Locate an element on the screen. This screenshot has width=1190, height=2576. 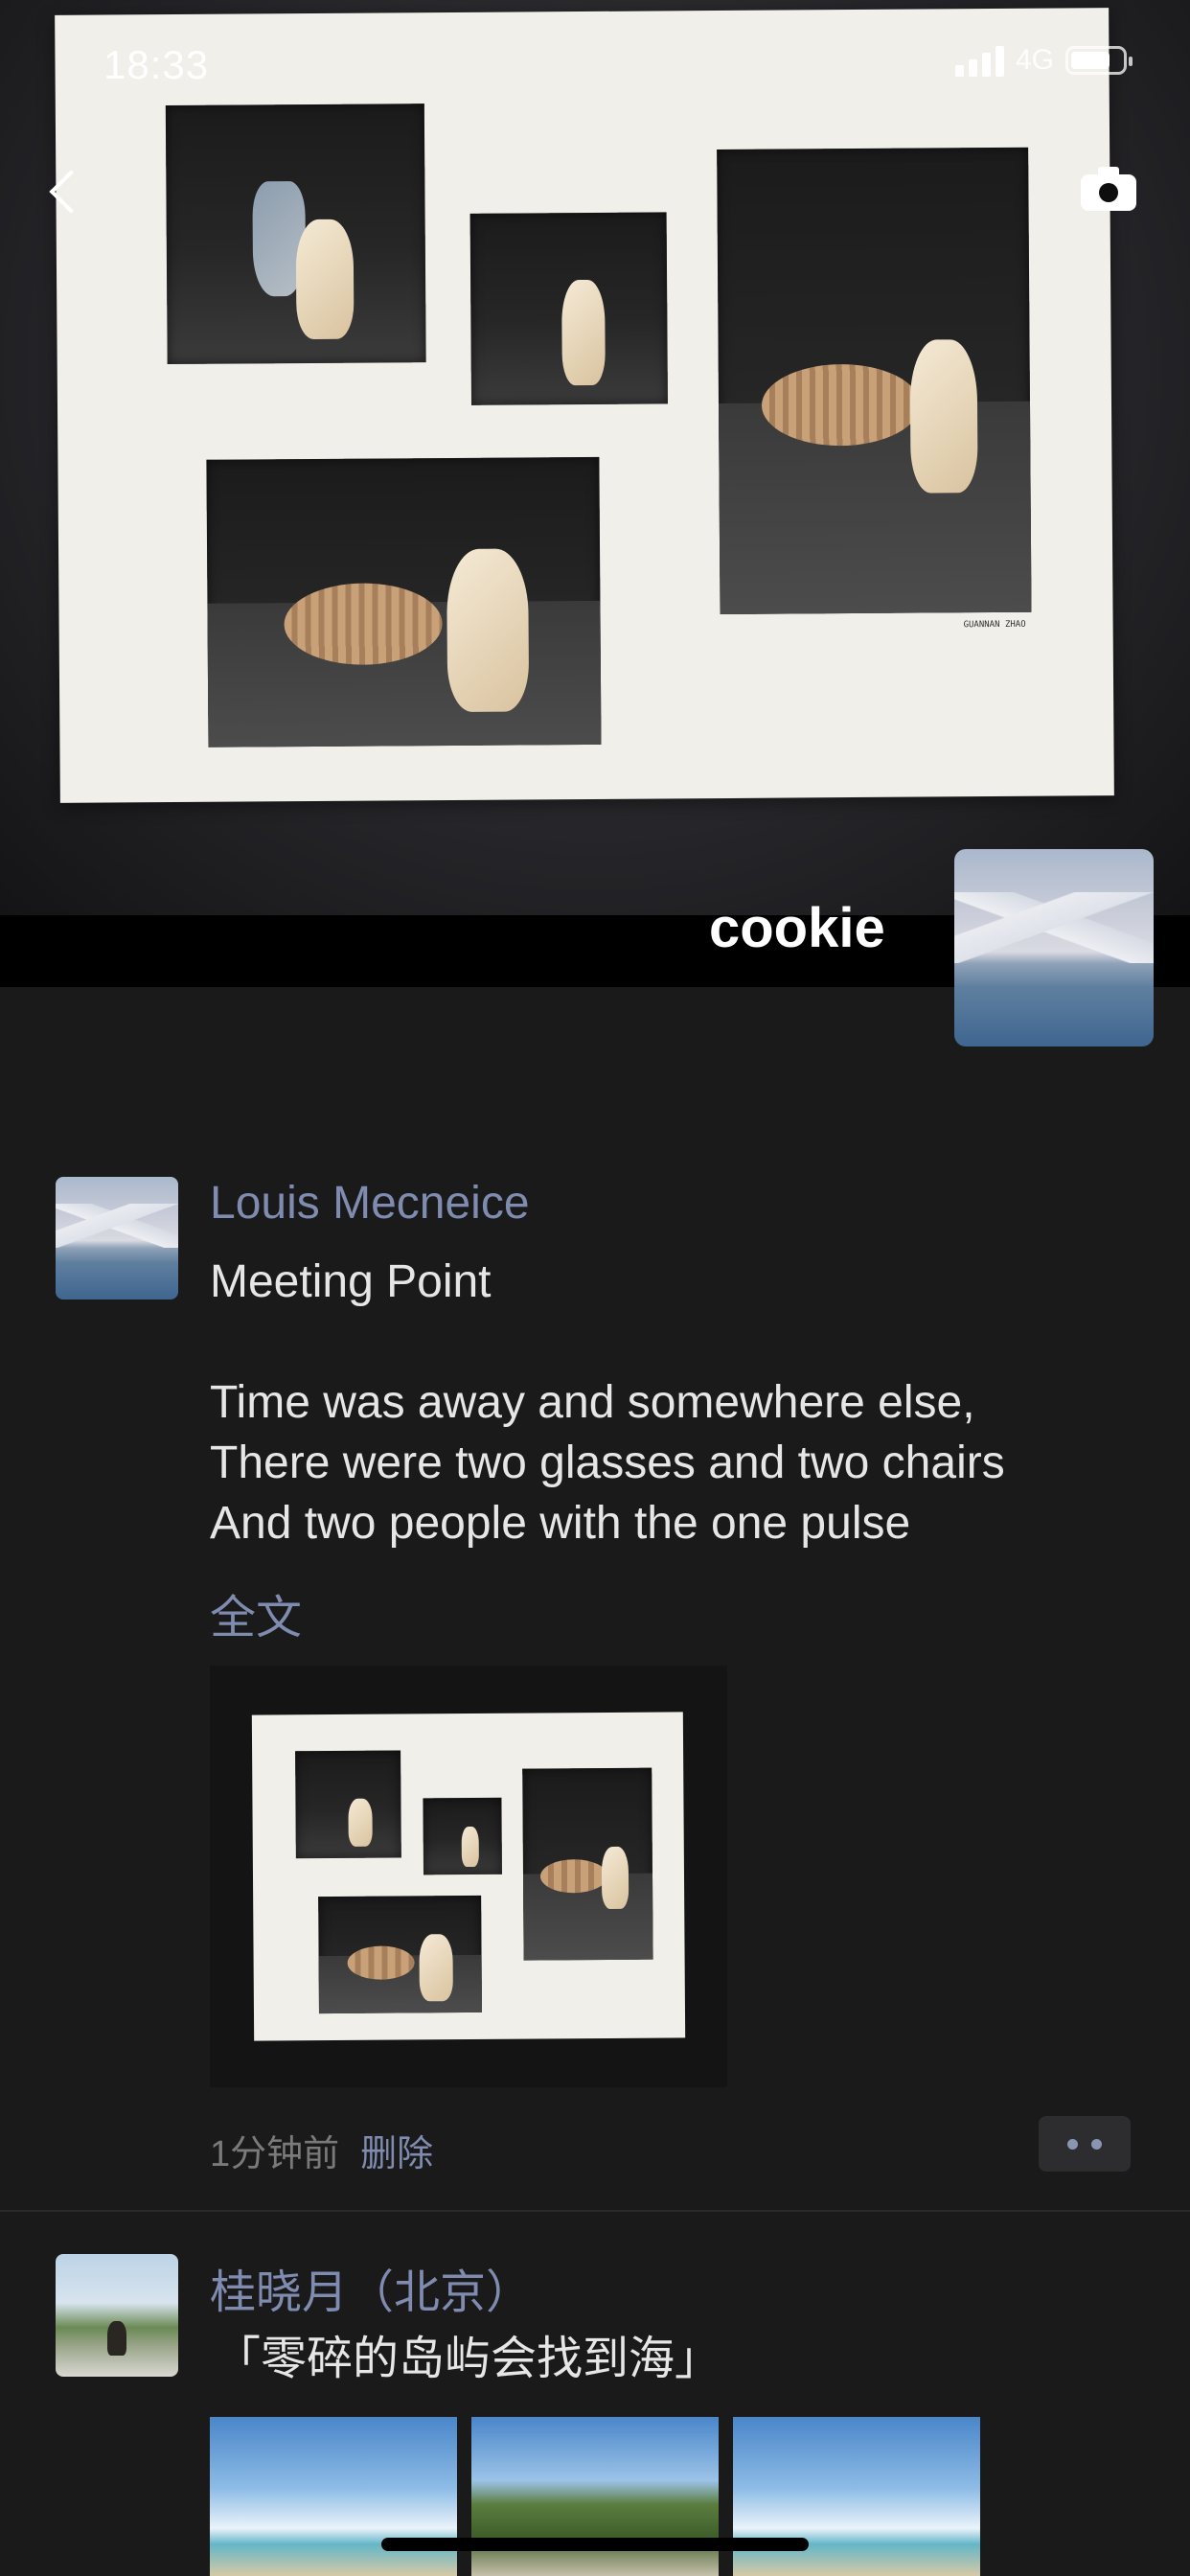
camera-icon is located at coordinates (1108, 188).